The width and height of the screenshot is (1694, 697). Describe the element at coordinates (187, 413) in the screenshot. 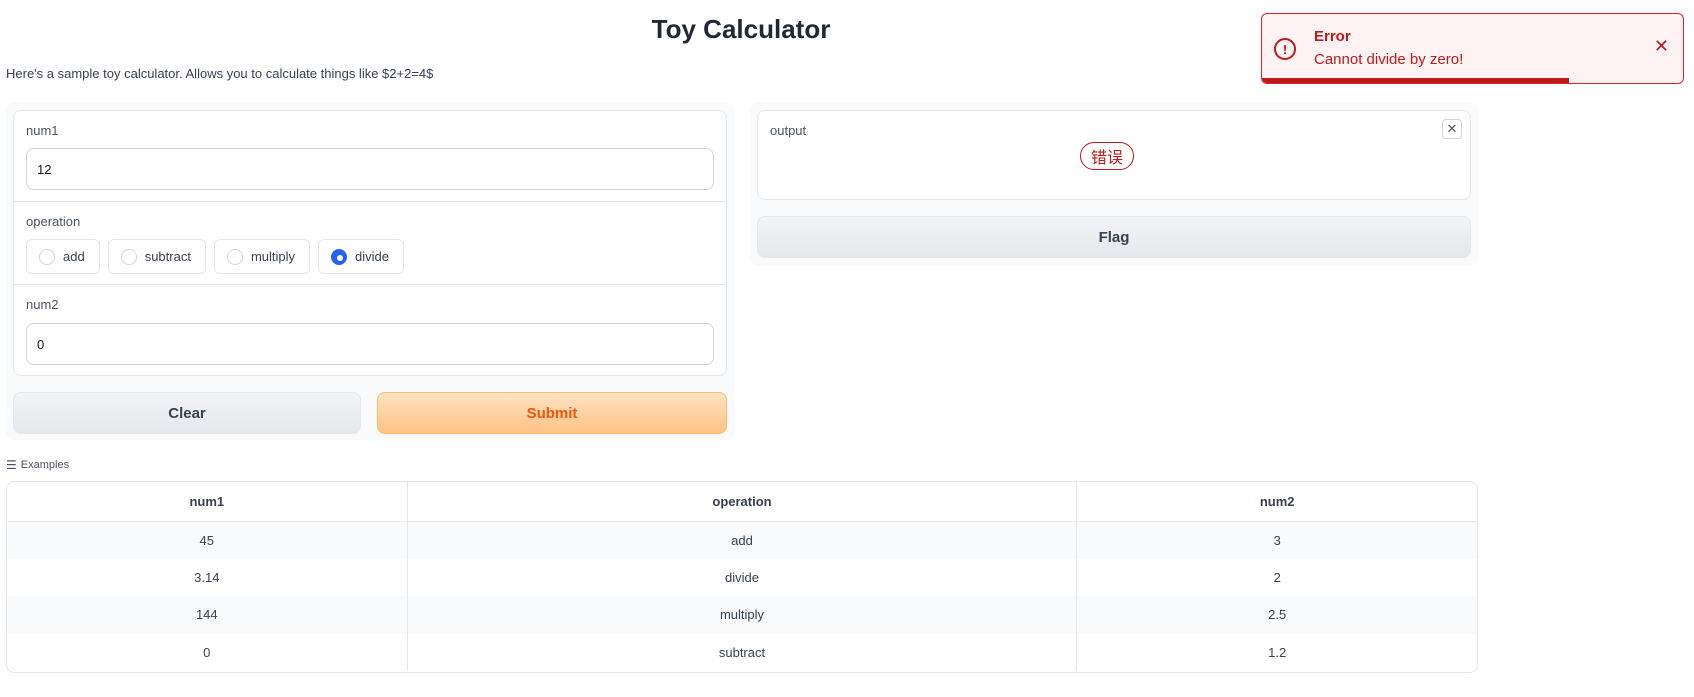

I see `clear-button: Clear` at that location.